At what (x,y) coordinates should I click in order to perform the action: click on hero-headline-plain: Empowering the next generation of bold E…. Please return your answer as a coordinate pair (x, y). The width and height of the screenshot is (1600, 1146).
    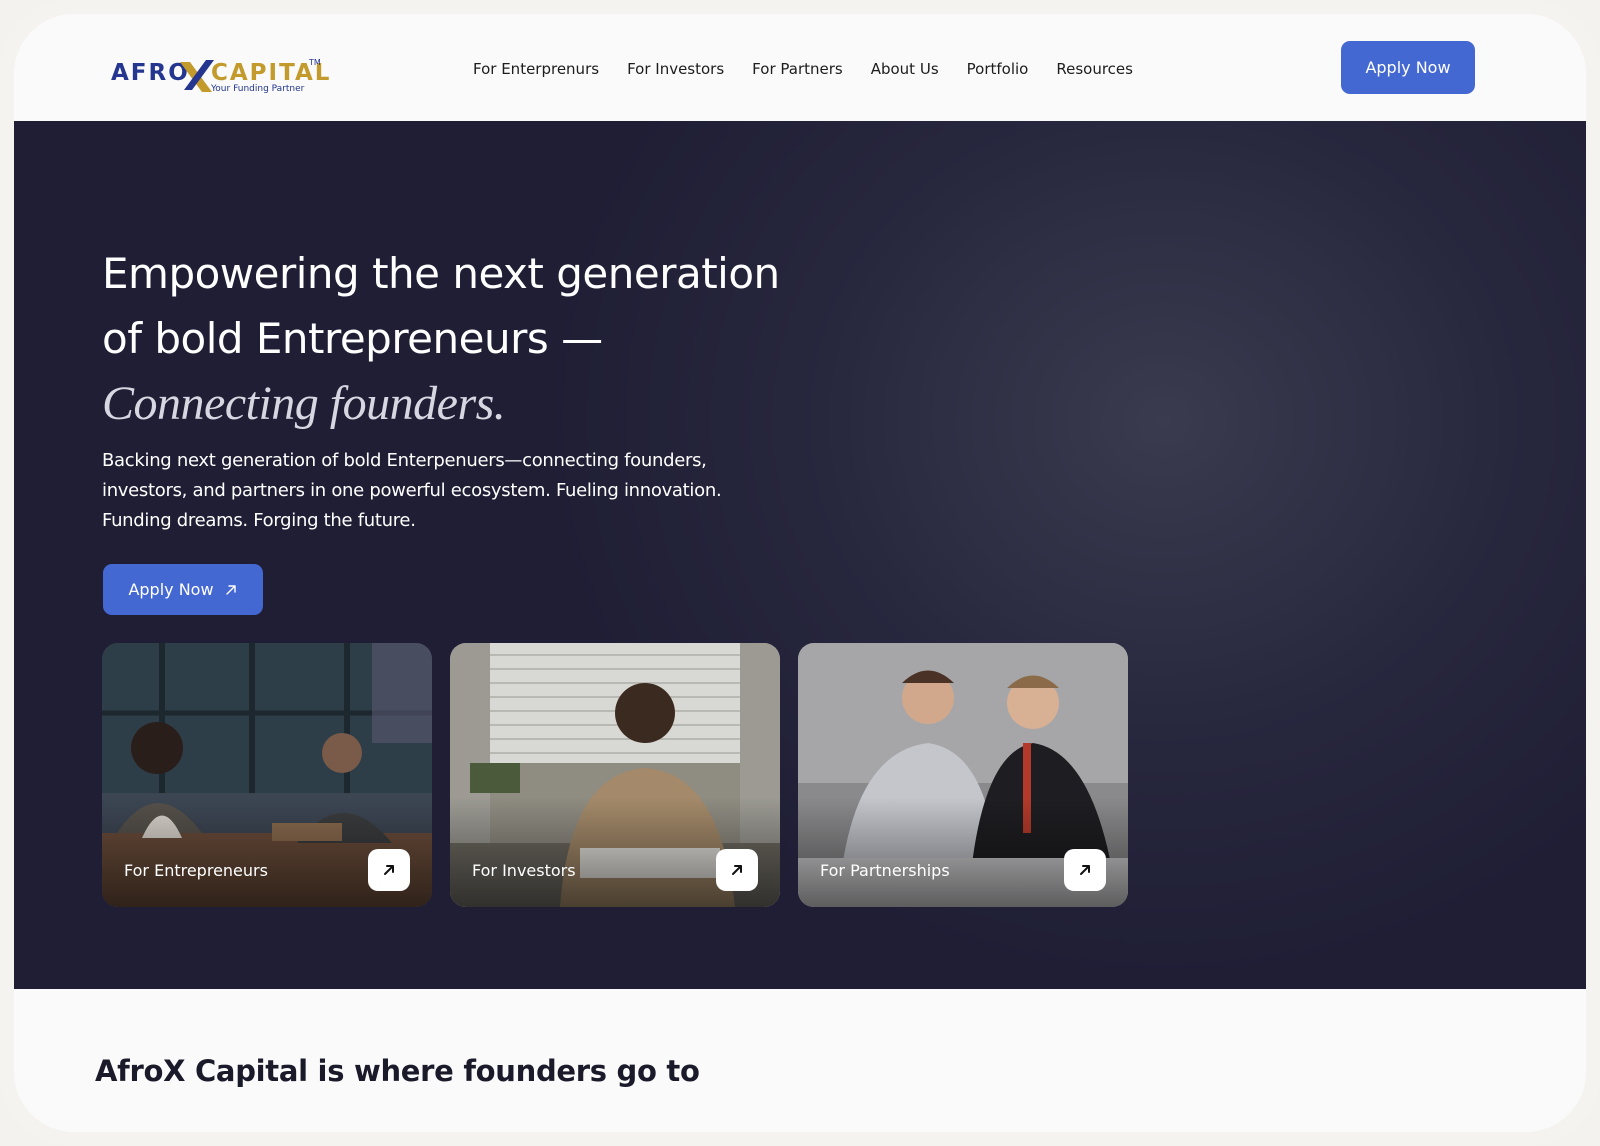
    Looking at the image, I should click on (441, 306).